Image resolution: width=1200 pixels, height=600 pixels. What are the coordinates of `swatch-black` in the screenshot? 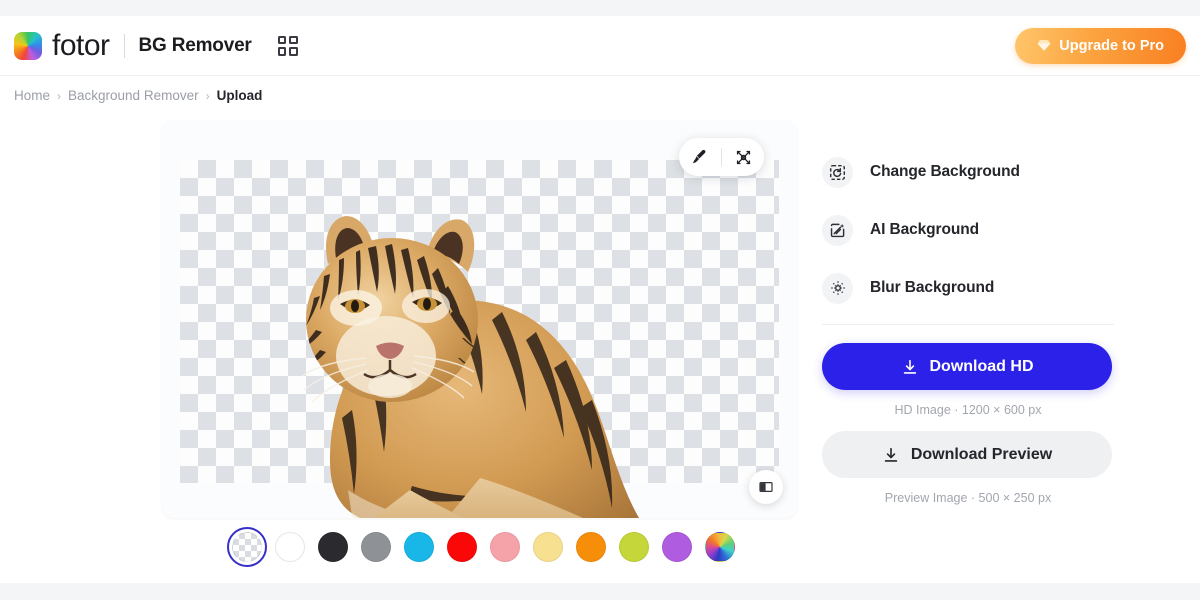 It's located at (333, 547).